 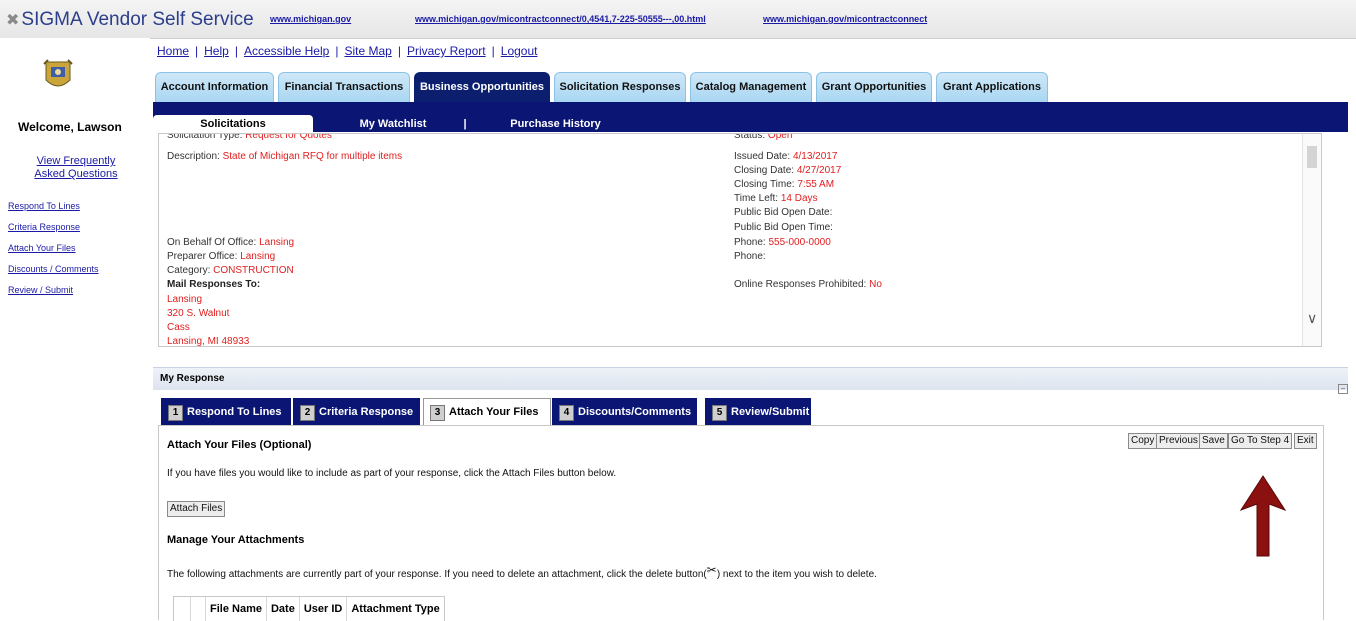 What do you see at coordinates (783, 212) in the screenshot?
I see `bid-open-date-row: Public Bid Open Date:` at bounding box center [783, 212].